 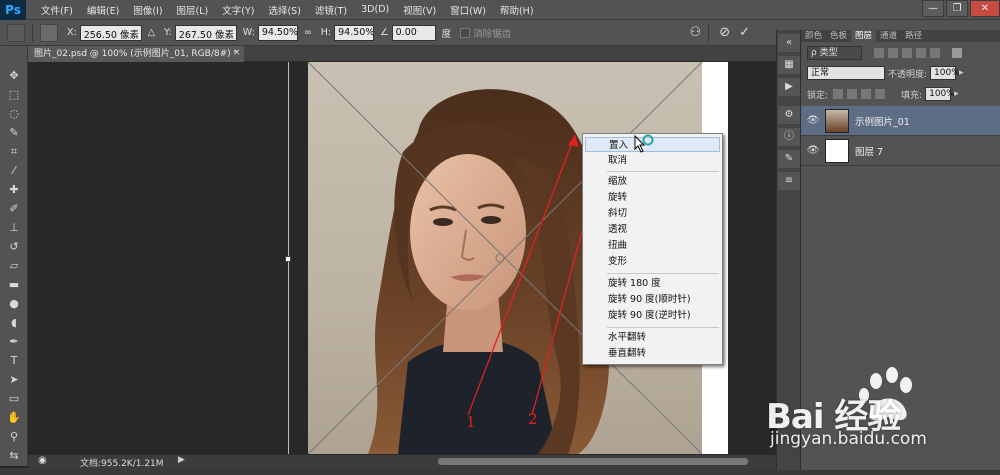 What do you see at coordinates (14, 113) in the screenshot?
I see `lasso-tool-icon: ◌` at bounding box center [14, 113].